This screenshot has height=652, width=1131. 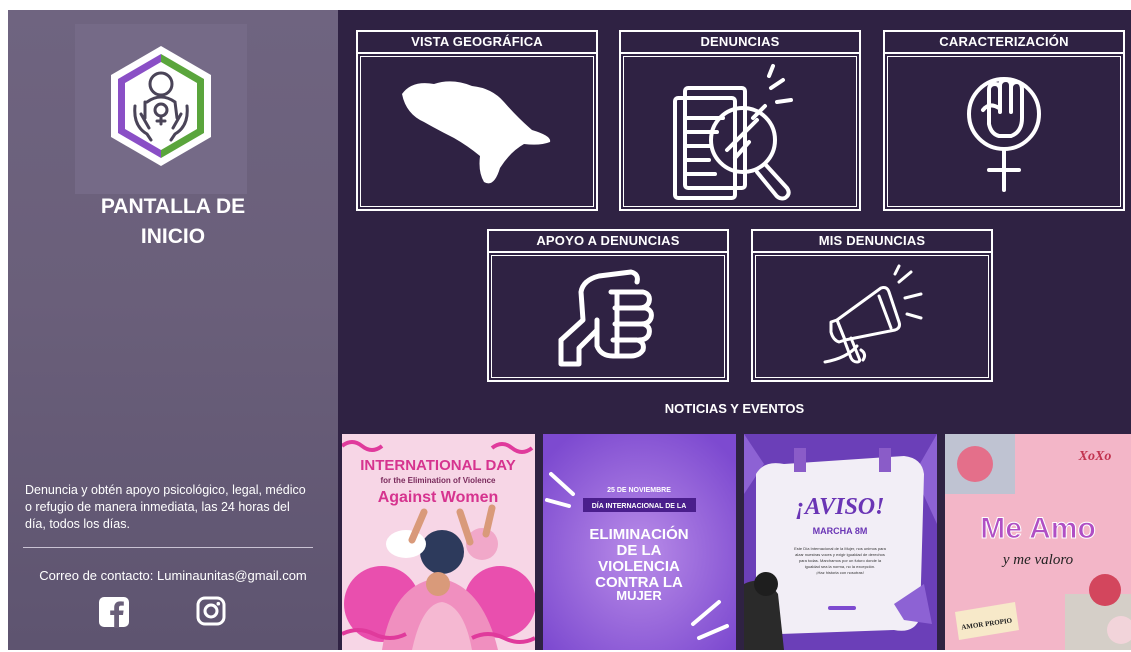 What do you see at coordinates (872, 242) in the screenshot?
I see `card-title: MIS DENUNCIAS` at bounding box center [872, 242].